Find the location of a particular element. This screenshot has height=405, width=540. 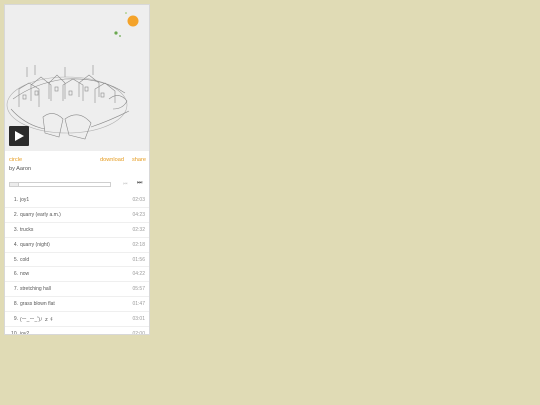

artist-name: by Aaron is located at coordinates (20, 169).